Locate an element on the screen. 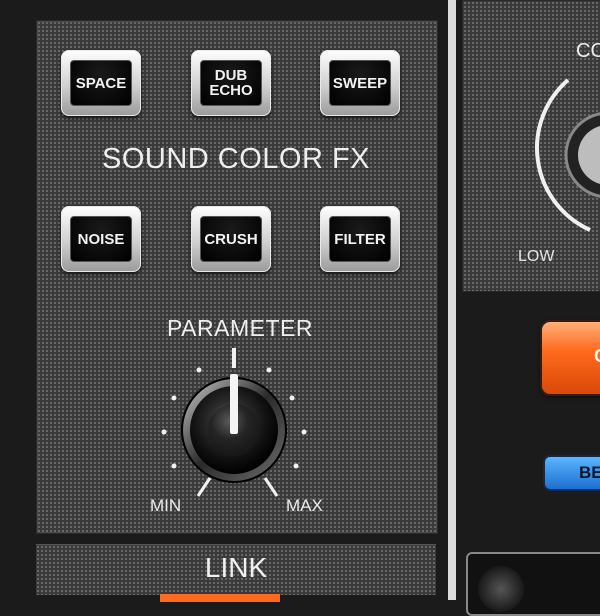  orange-button-label: C is located at coordinates (597, 356).